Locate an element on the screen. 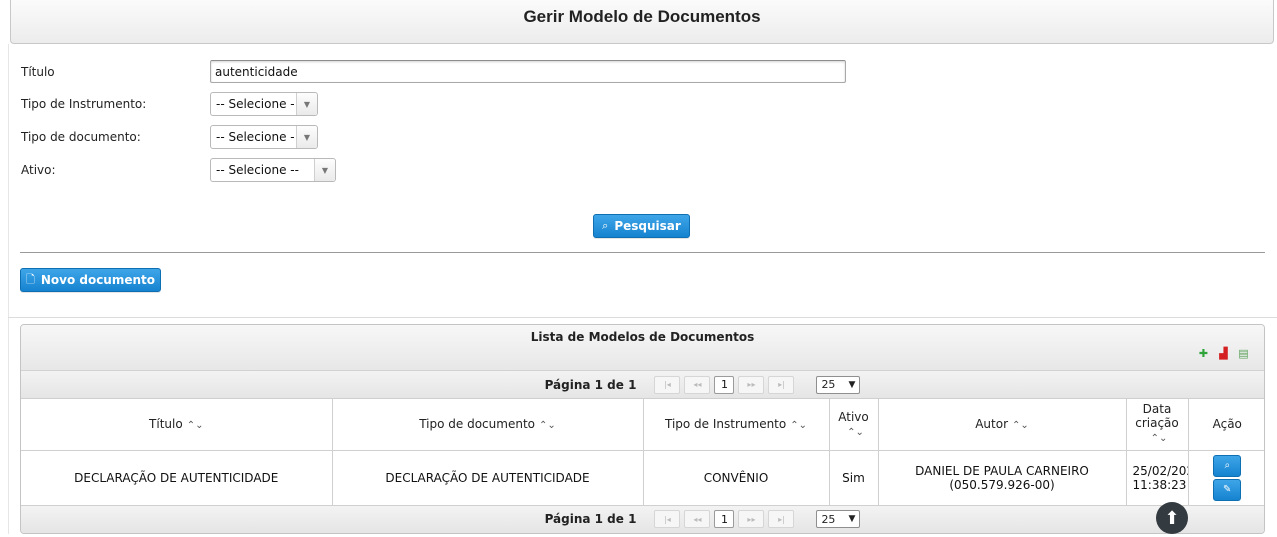 The image size is (1277, 537). scroll-to-top-button: ⬆ is located at coordinates (1172, 518).